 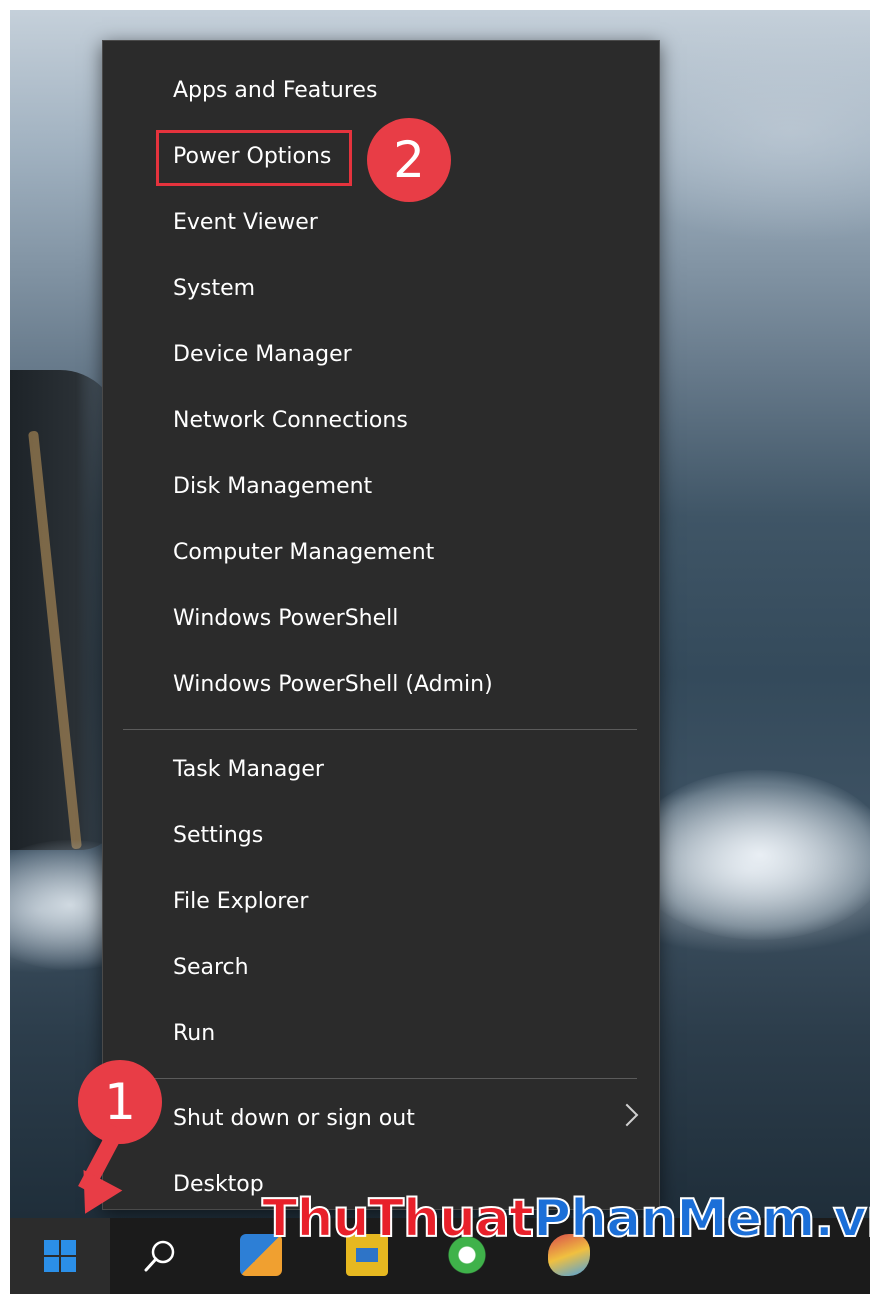 I want to click on menu-item-apps-and-features: Apps and Features, so click(x=381, y=91).